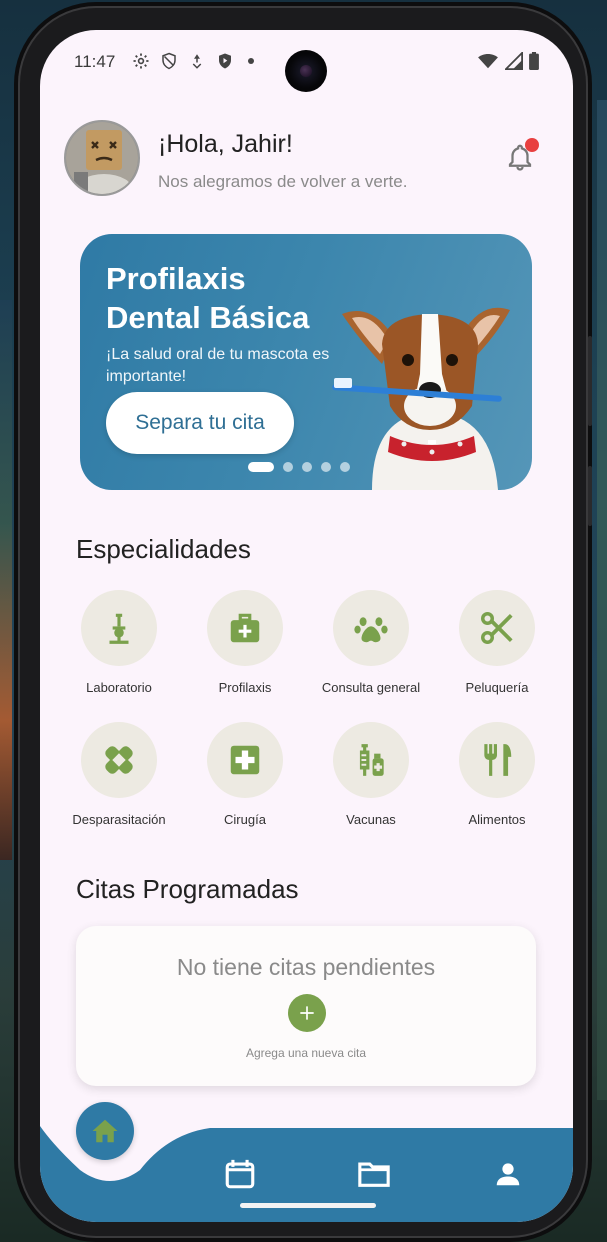 This screenshot has height=1242, width=607. I want to click on bottom-navigation, so click(306, 1162).